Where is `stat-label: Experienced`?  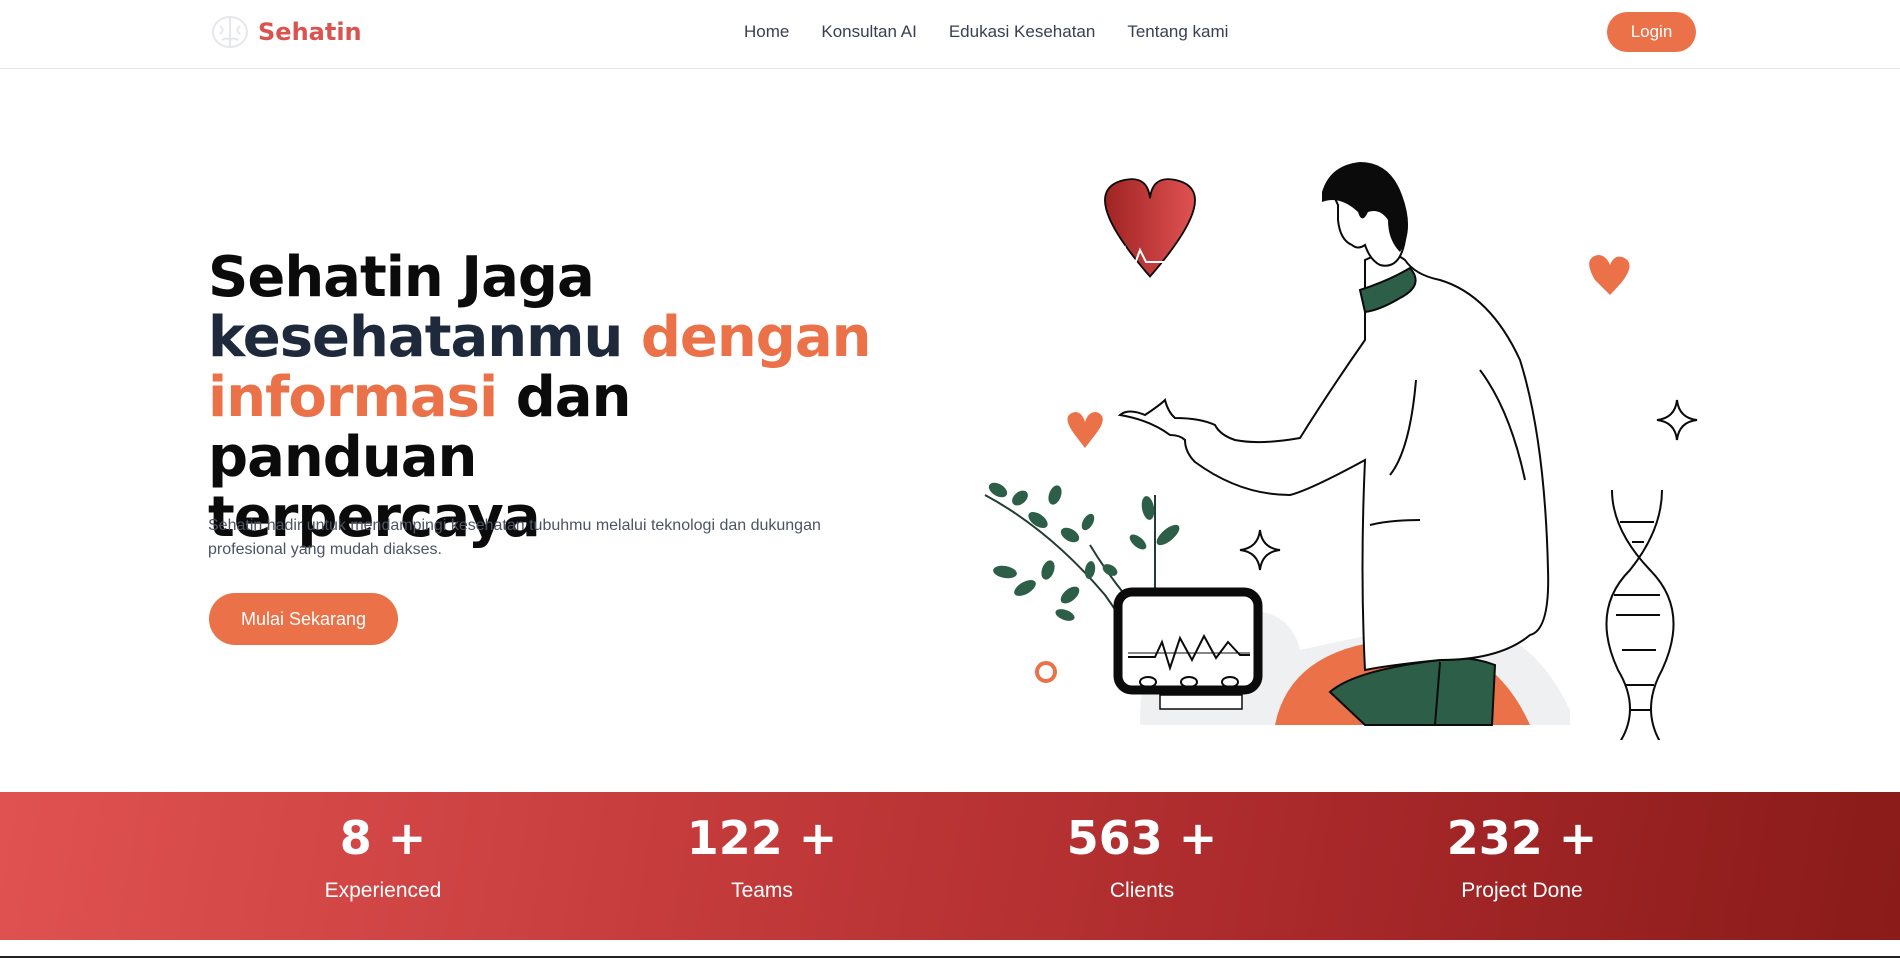 stat-label: Experienced is located at coordinates (383, 890).